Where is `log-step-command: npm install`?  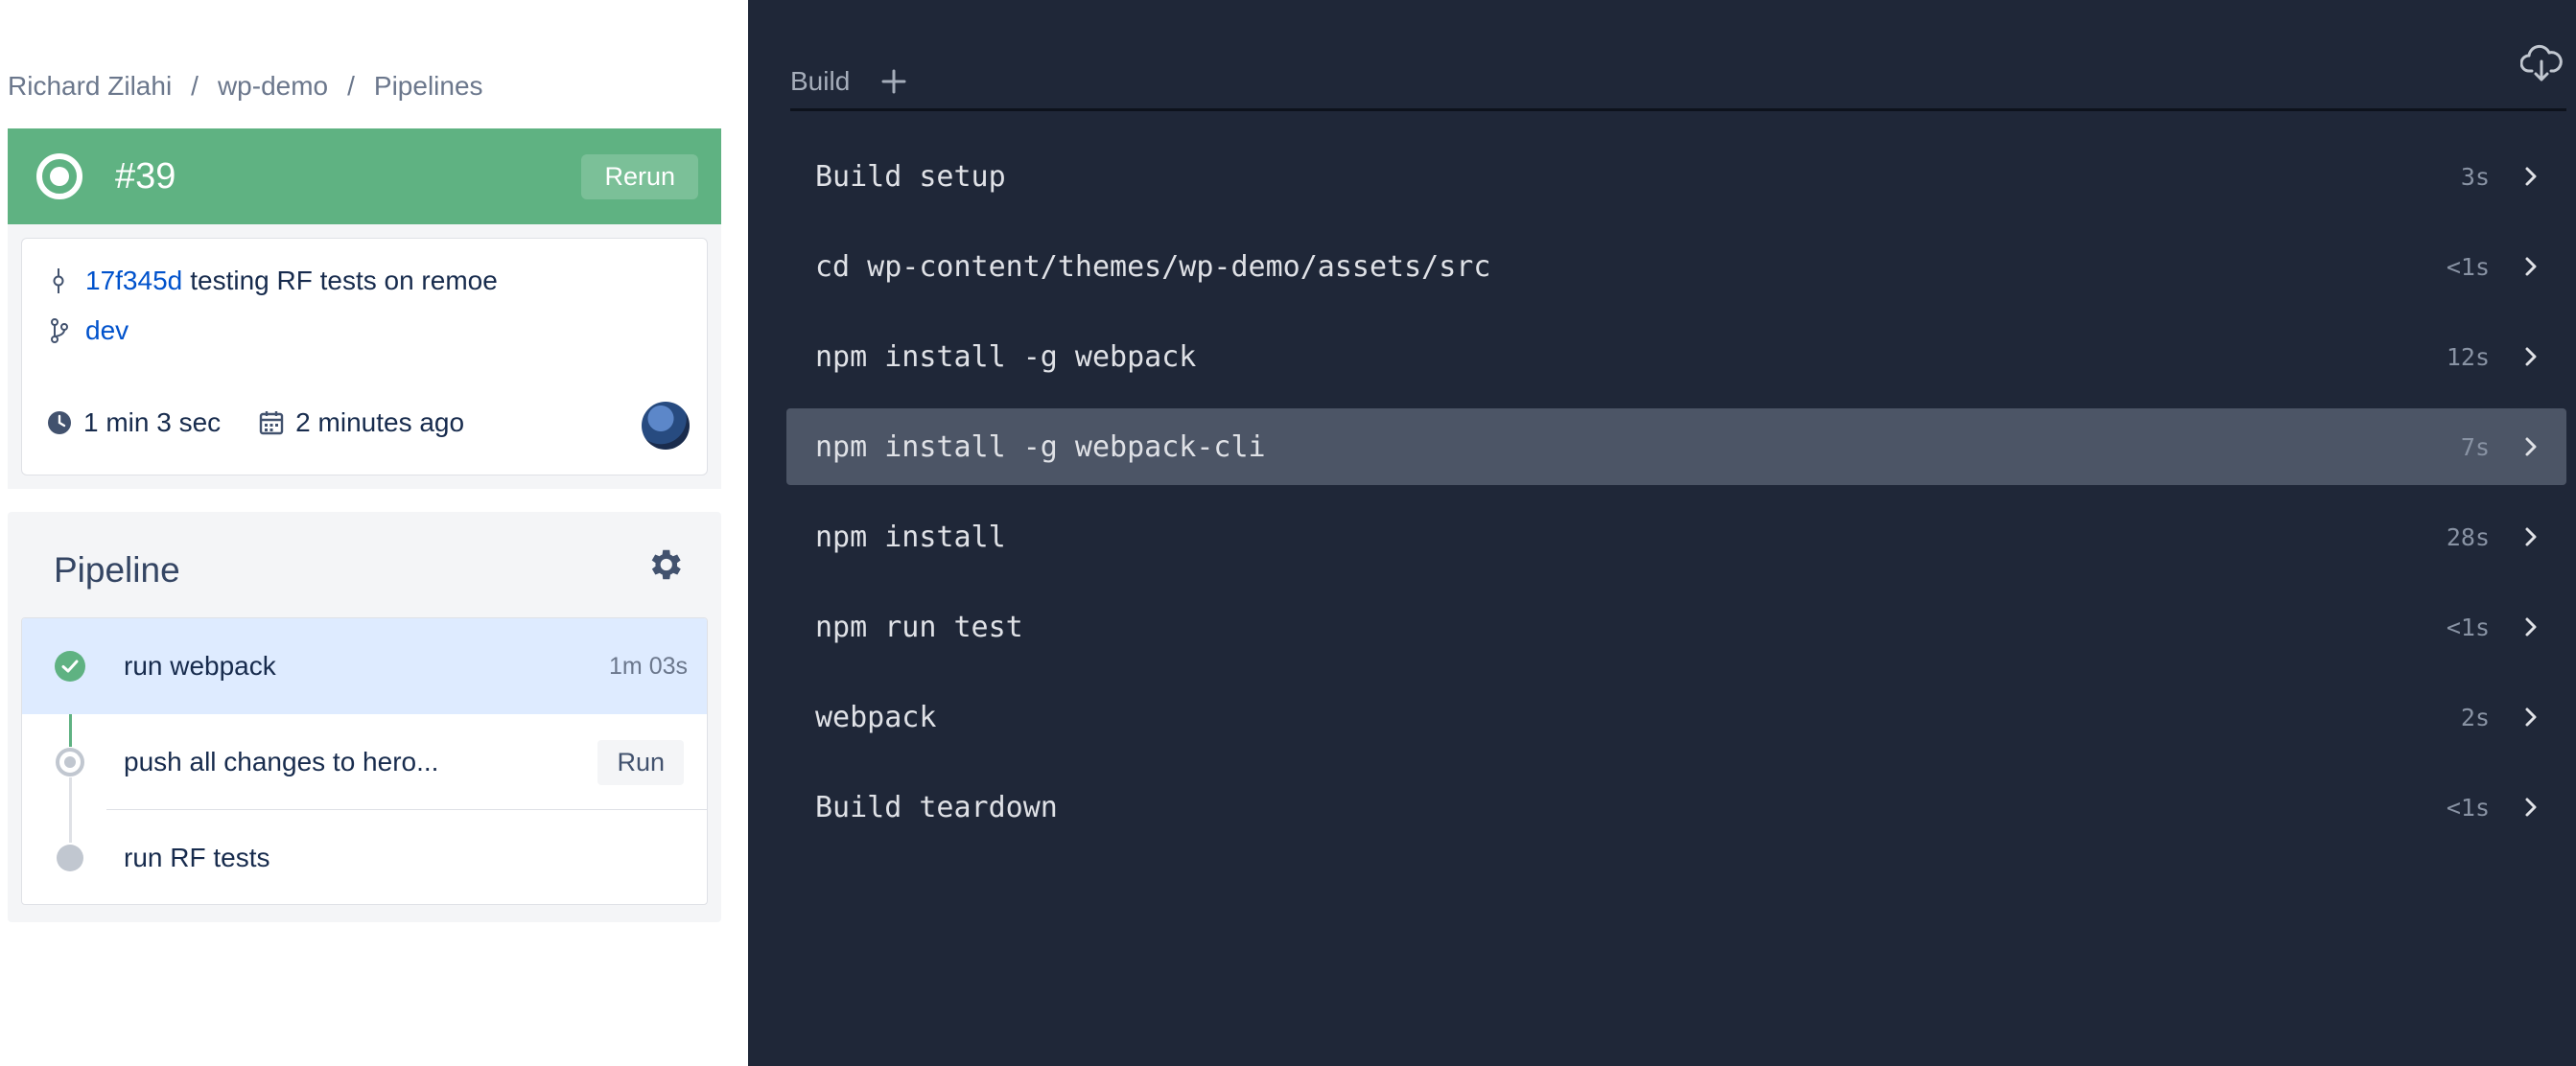
log-step-command: npm install is located at coordinates (910, 537).